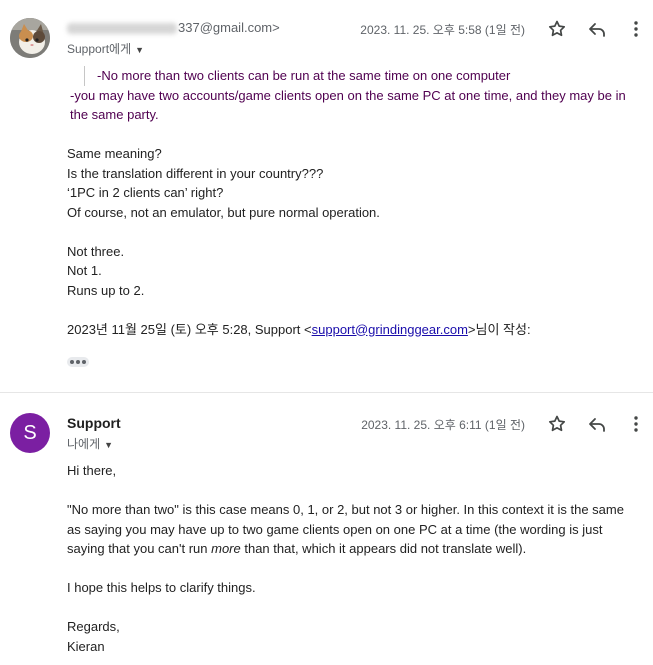 Image resolution: width=653 pixels, height=665 pixels. Describe the element at coordinates (78, 362) in the screenshot. I see `show-trimmed-content-button` at that location.